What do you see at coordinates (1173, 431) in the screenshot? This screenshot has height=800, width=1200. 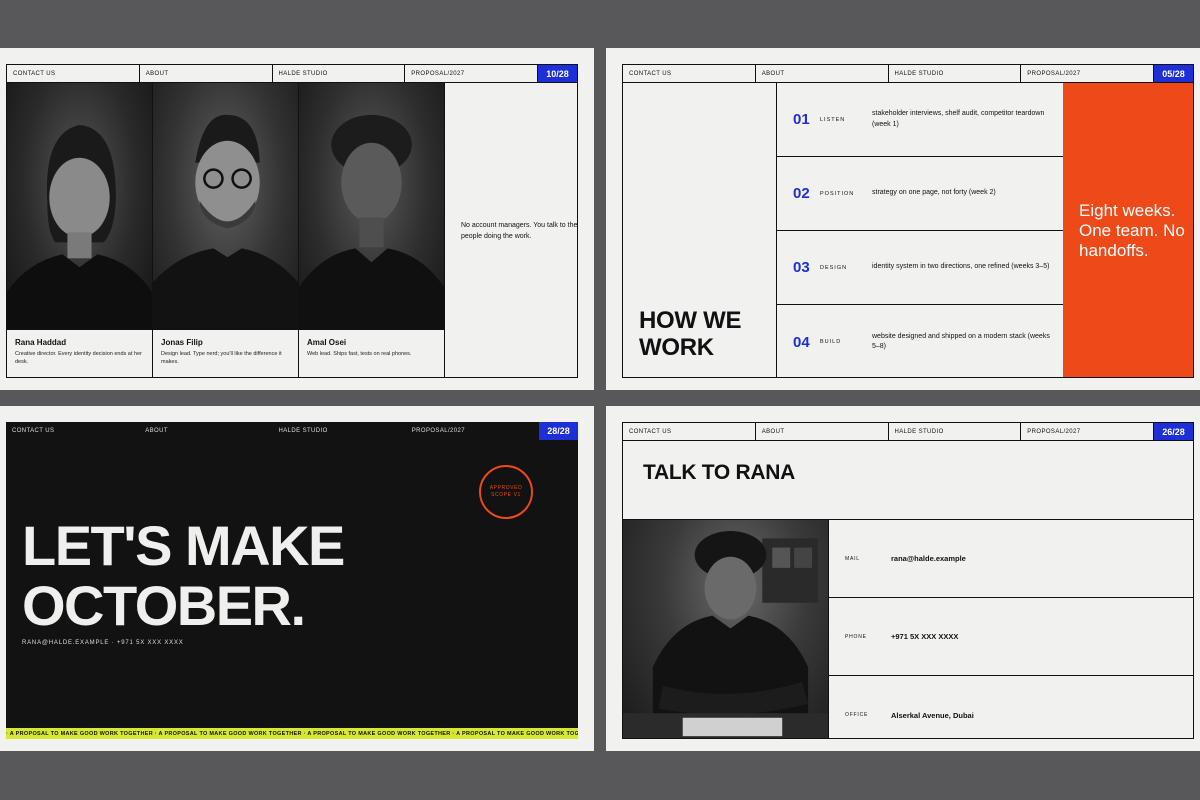 I see `page-number-badge: 26/28` at bounding box center [1173, 431].